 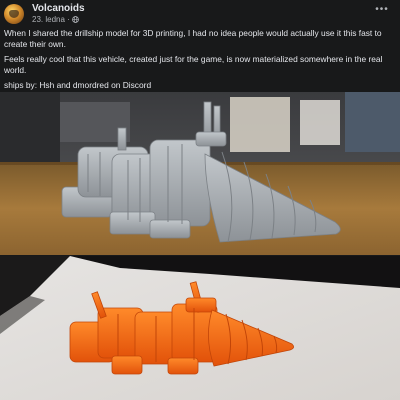 I want to click on page-avatar, so click(x=14, y=14).